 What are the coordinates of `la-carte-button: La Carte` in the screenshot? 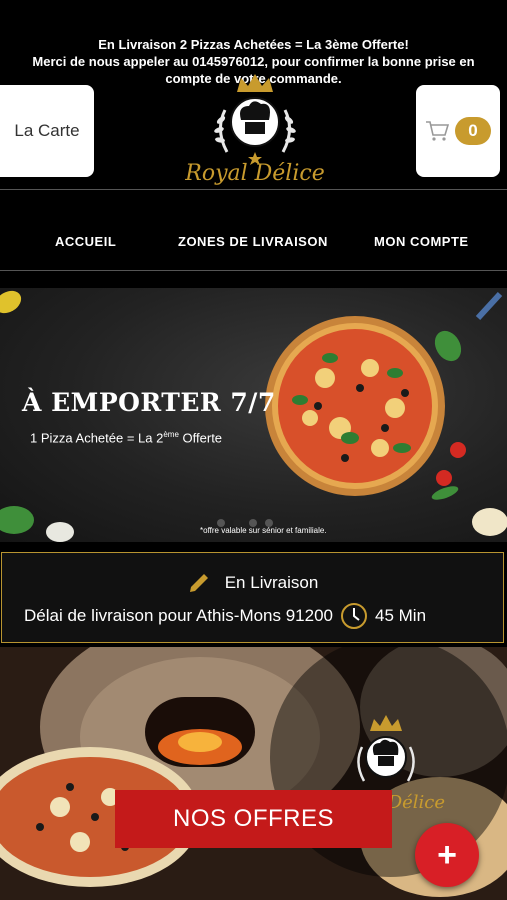 It's located at (47, 131).